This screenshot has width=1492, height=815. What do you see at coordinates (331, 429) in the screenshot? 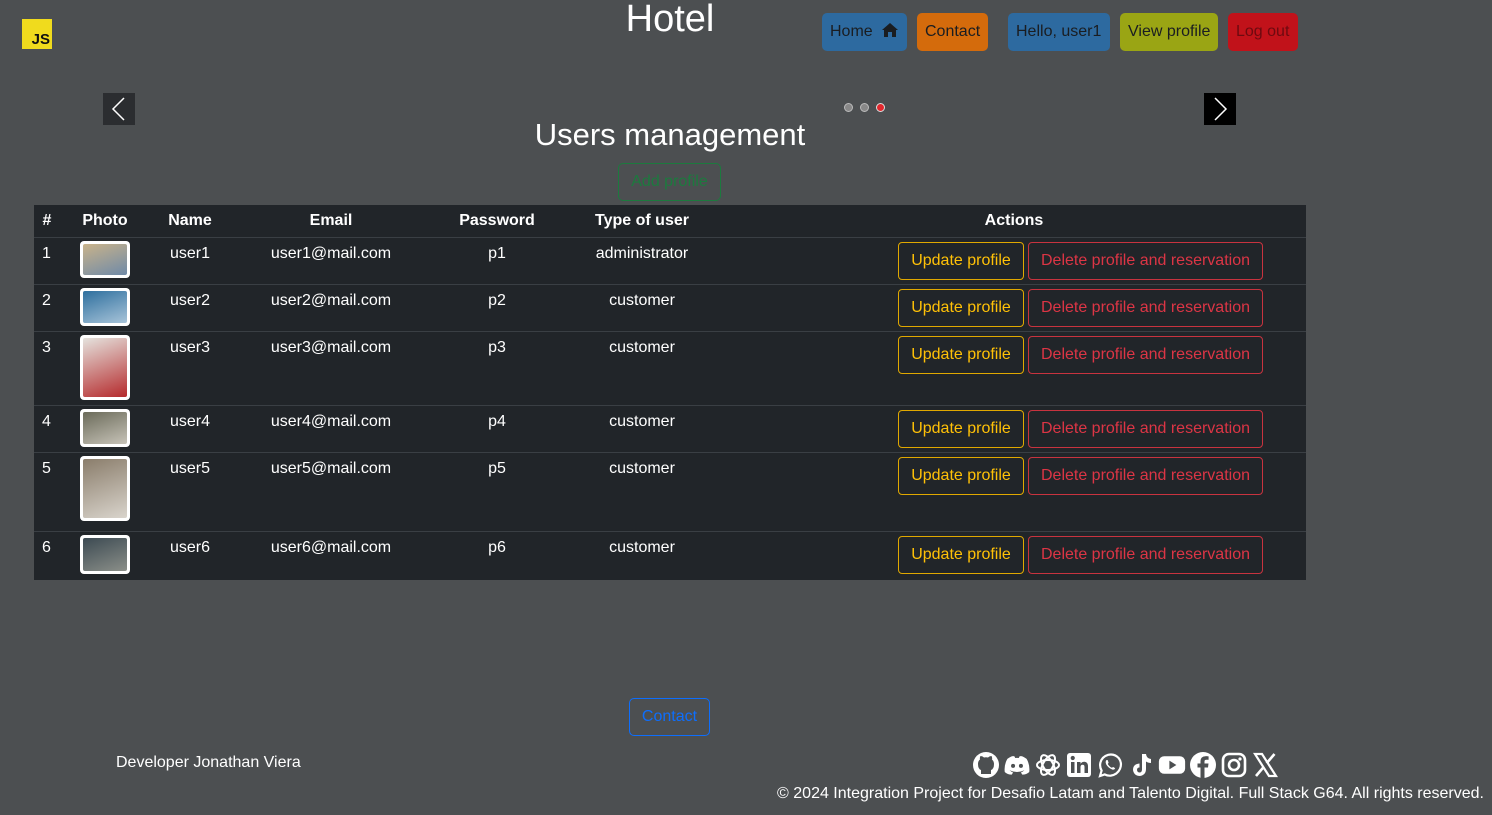
I see `user-email: user4@mail.com` at bounding box center [331, 429].